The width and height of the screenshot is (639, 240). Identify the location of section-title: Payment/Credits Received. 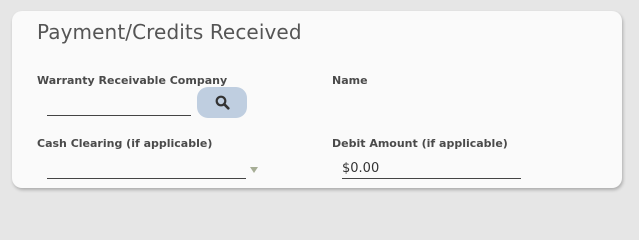
(169, 32).